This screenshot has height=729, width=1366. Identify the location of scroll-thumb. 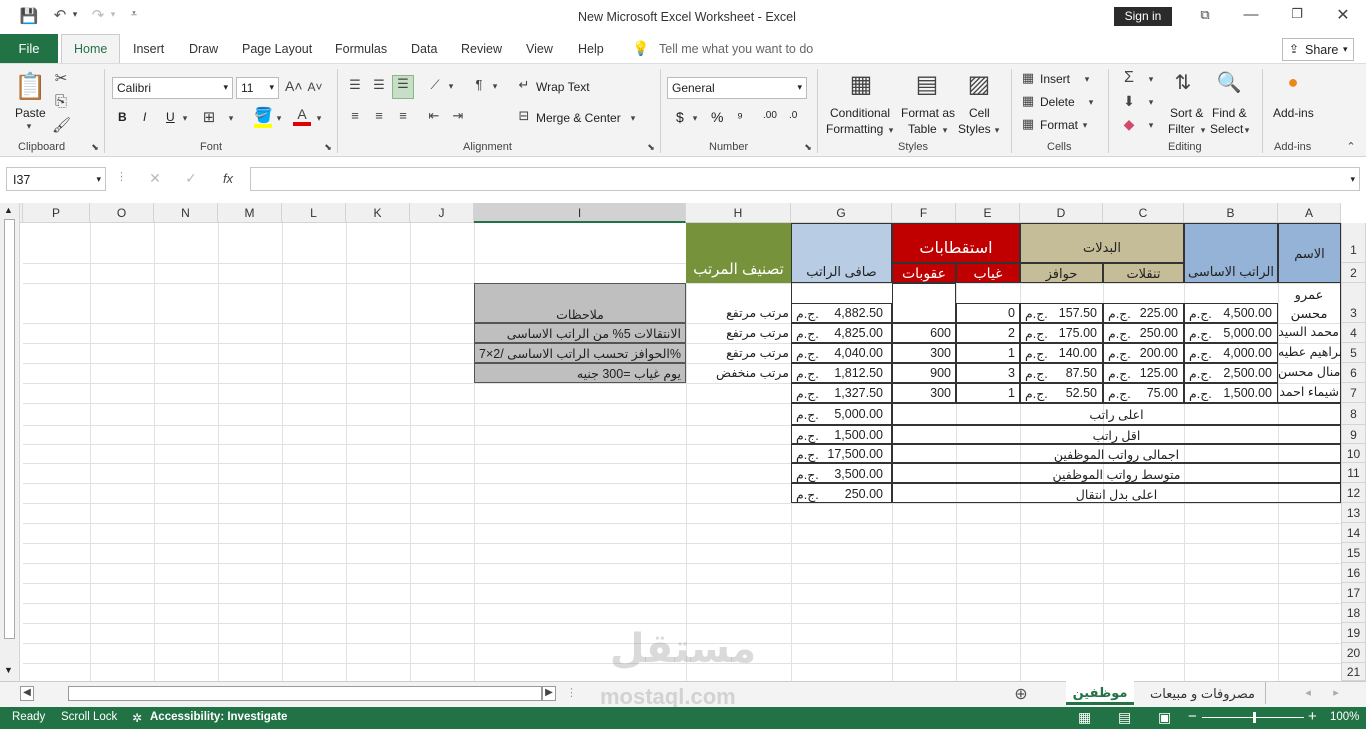
(9, 429).